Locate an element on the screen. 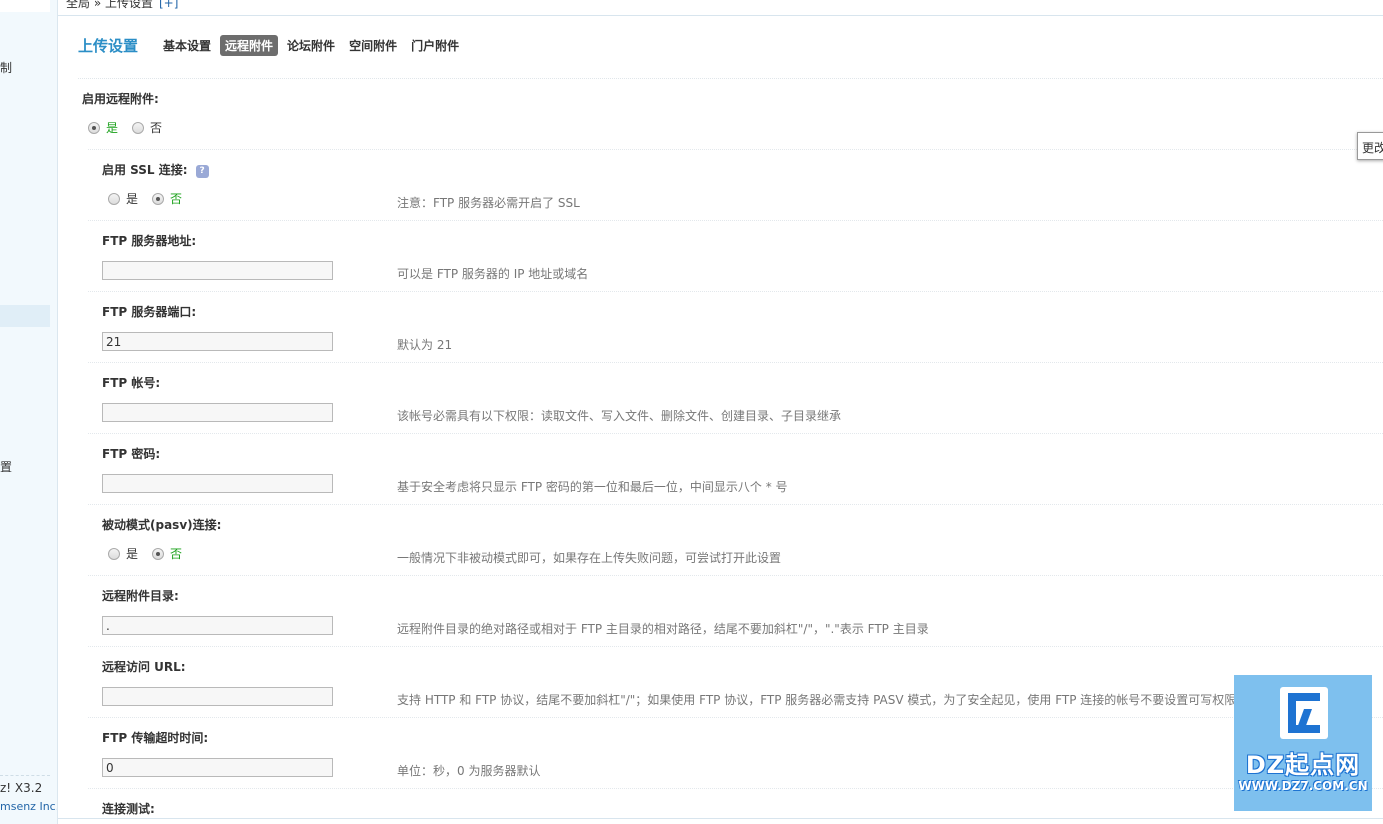 Image resolution: width=1383 pixels, height=824 pixels. timeout-input: 0 is located at coordinates (217, 767).